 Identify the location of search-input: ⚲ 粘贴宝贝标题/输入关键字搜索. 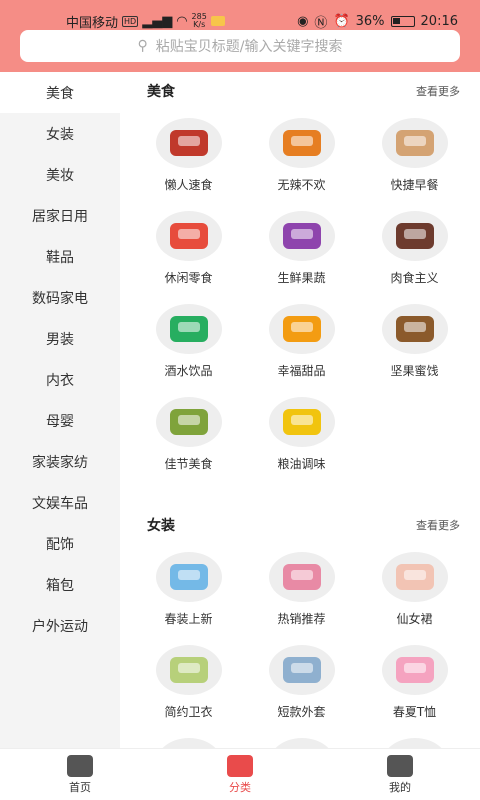
(240, 46).